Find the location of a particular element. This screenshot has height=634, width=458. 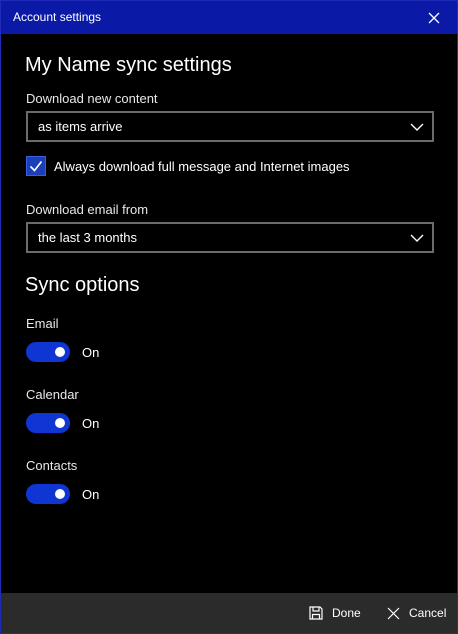

email-sync-toggle is located at coordinates (48, 352).